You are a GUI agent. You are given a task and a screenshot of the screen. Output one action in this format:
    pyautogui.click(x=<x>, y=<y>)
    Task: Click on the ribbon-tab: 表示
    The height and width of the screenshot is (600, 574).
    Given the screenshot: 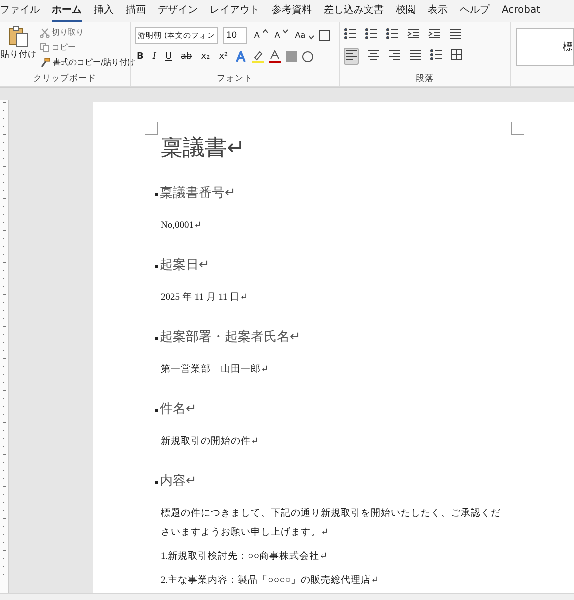 What is the action you would take?
    pyautogui.click(x=438, y=11)
    